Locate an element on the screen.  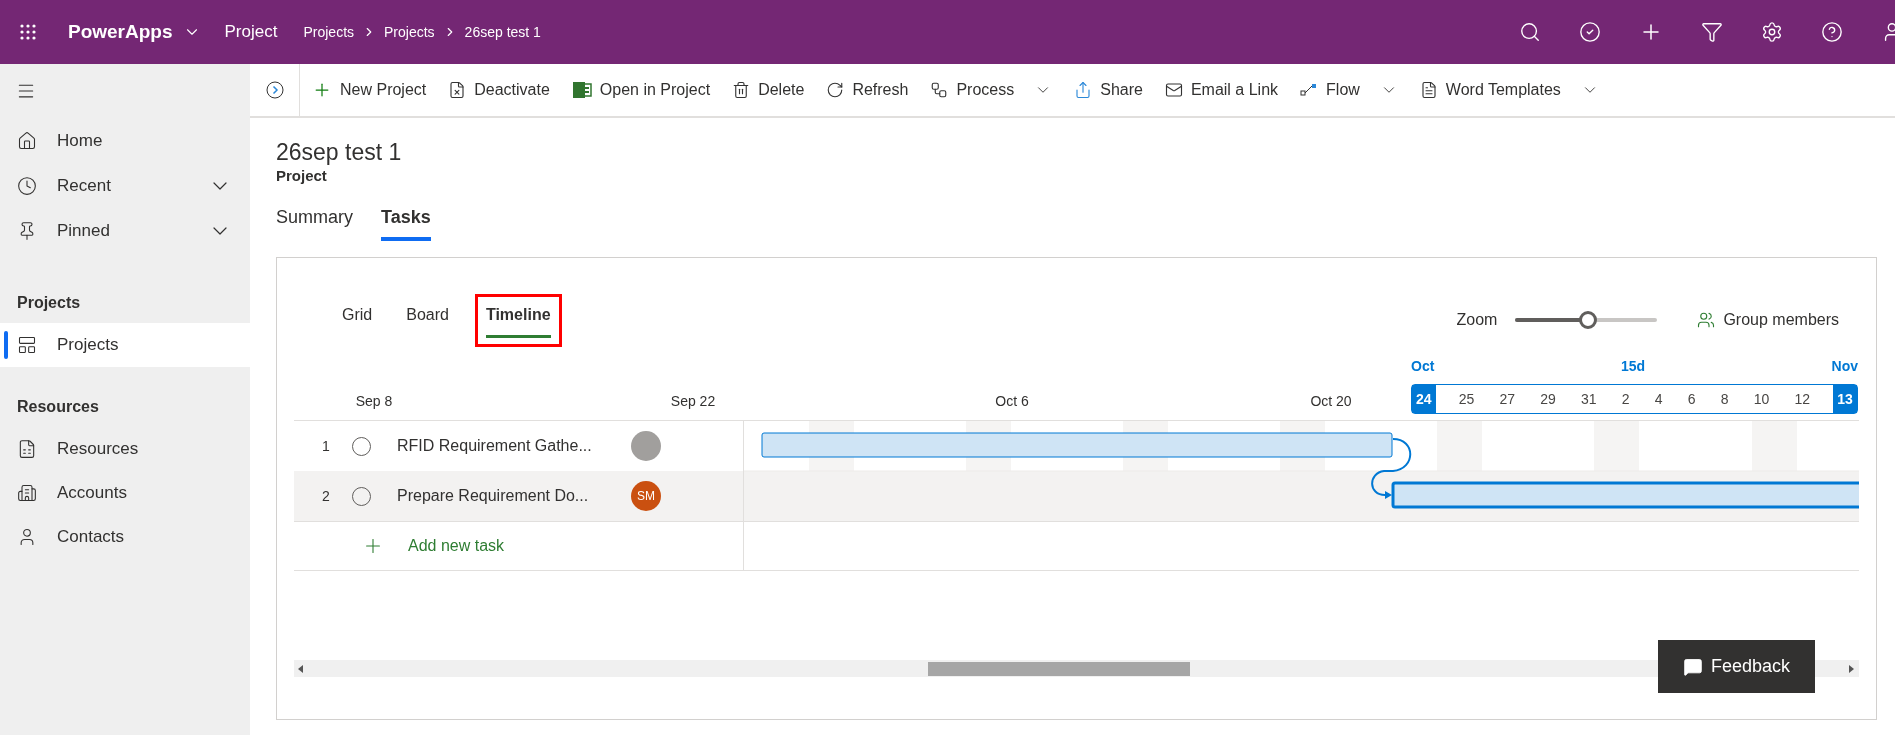
mail-icon is located at coordinates (1173, 90).